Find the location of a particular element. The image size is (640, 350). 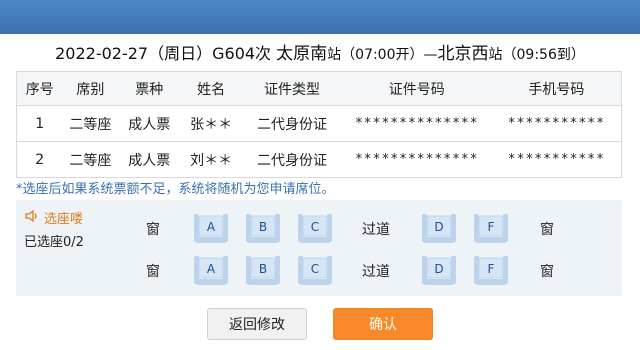

seat-selection-title: 选座喽 is located at coordinates (64, 219).